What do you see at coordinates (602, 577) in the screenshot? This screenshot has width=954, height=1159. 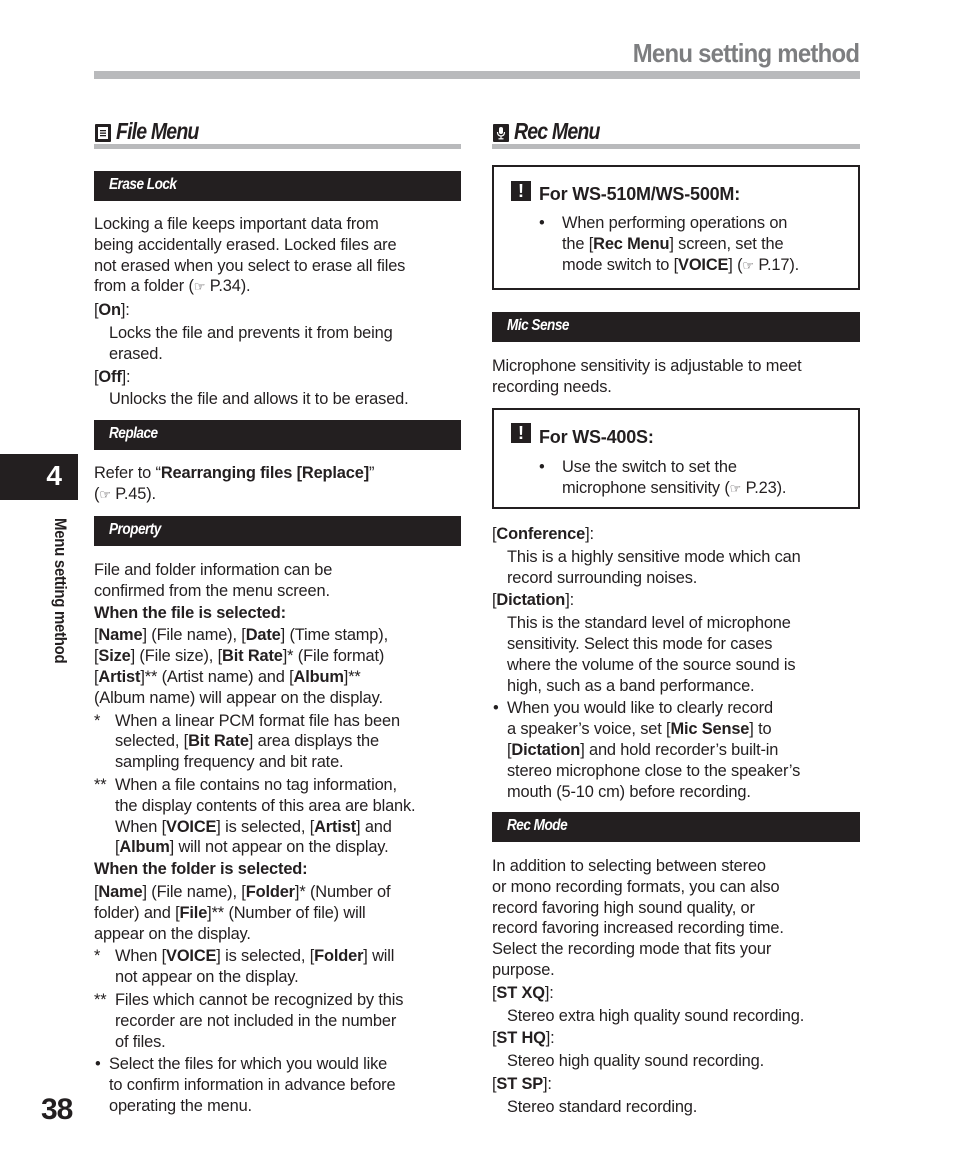 I see `option-desc: record surrounding noises.` at bounding box center [602, 577].